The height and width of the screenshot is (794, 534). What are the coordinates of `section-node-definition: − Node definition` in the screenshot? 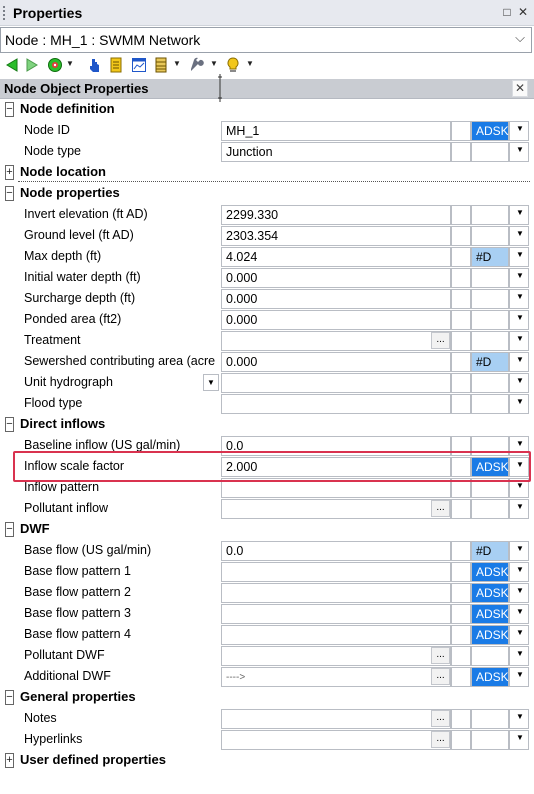 It's located at (267, 109).